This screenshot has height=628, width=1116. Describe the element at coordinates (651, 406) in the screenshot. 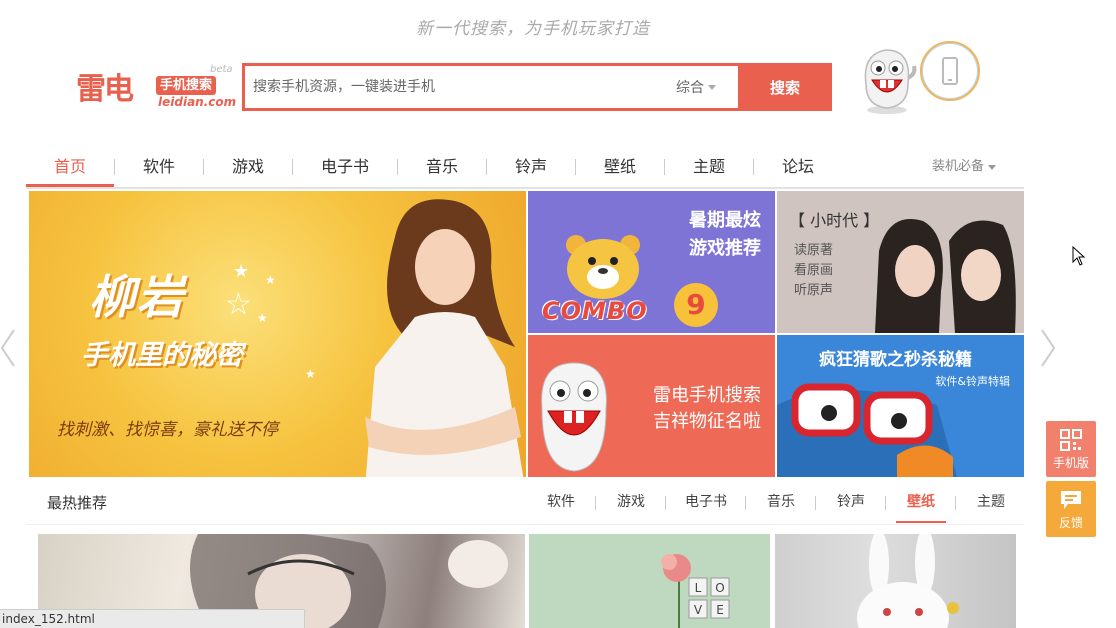

I see `banner-mascot-naming: 雷电手机搜索 吉祥物征名啦` at that location.